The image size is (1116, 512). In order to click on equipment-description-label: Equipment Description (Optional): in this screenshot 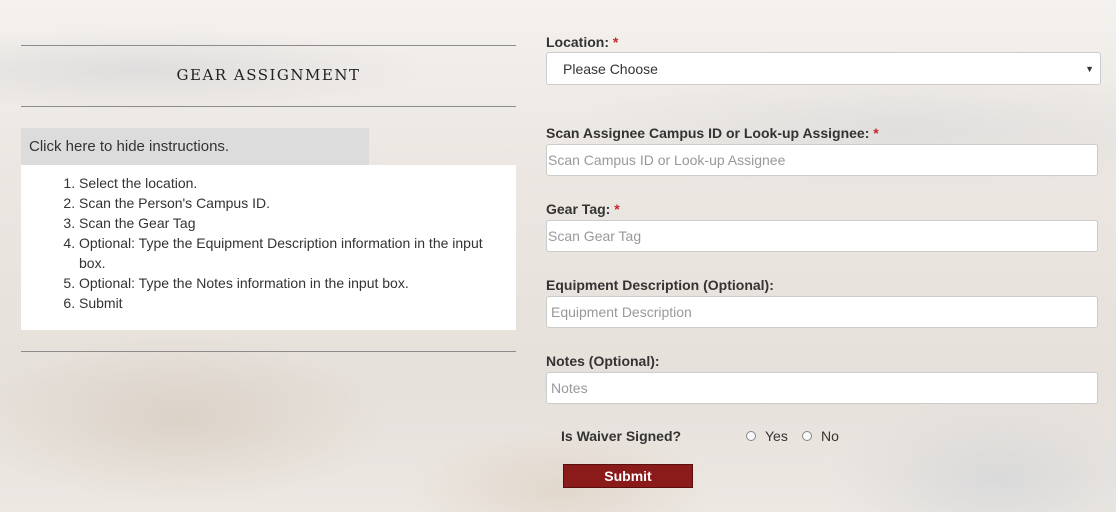, I will do `click(660, 285)`.